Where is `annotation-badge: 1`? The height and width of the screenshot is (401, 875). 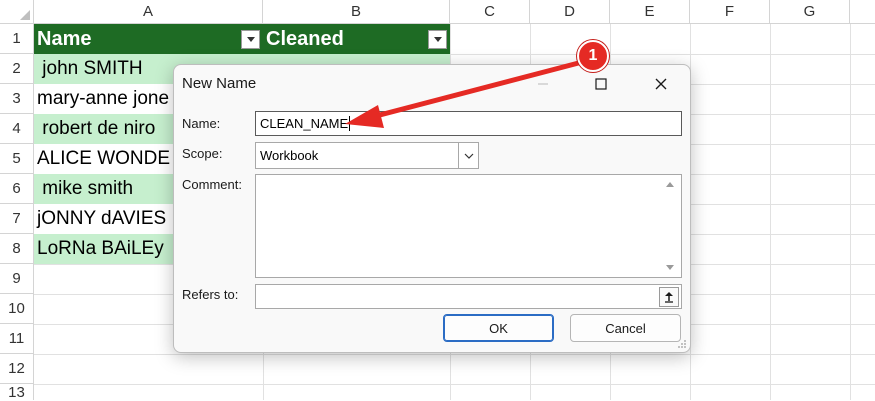 annotation-badge: 1 is located at coordinates (593, 56).